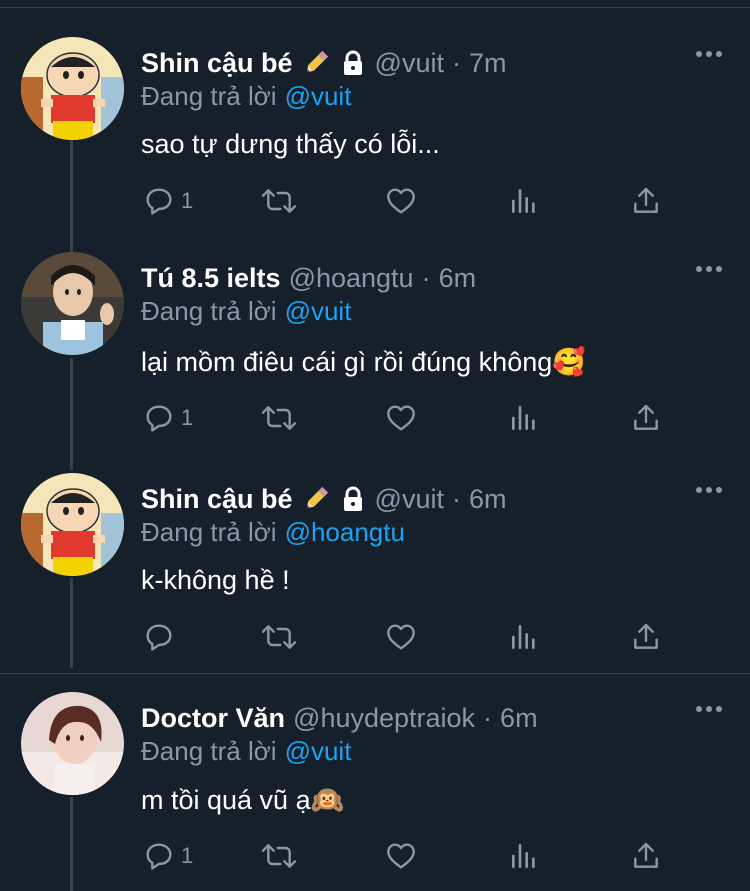 The height and width of the screenshot is (891, 750). I want to click on reply-button, so click(162, 637).